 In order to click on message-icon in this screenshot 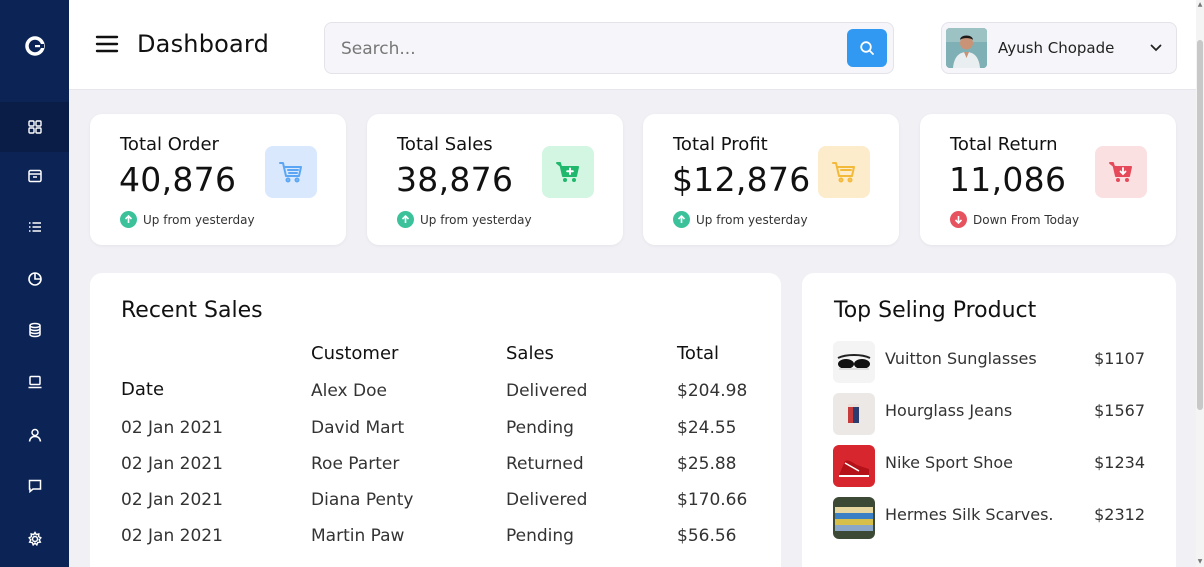, I will do `click(34, 486)`.